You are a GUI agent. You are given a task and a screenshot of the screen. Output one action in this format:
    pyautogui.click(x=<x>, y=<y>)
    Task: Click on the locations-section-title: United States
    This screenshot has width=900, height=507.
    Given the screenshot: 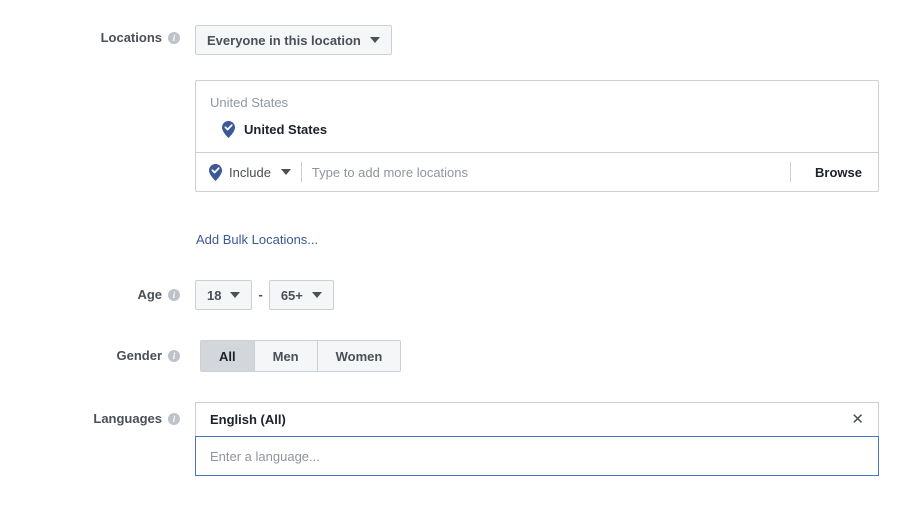 What is the action you would take?
    pyautogui.click(x=249, y=102)
    